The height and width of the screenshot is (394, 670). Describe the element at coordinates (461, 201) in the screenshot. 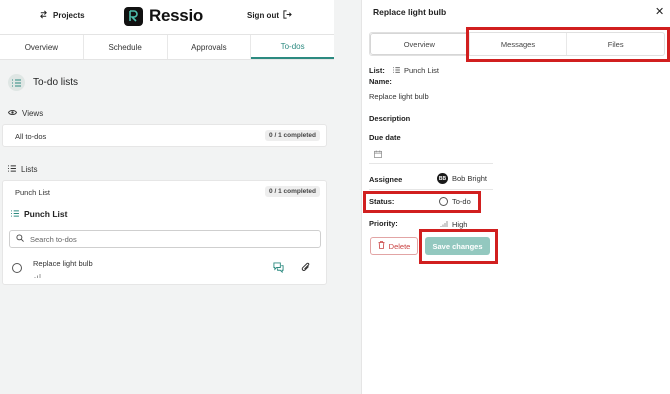

I see `status-value: To-do` at that location.